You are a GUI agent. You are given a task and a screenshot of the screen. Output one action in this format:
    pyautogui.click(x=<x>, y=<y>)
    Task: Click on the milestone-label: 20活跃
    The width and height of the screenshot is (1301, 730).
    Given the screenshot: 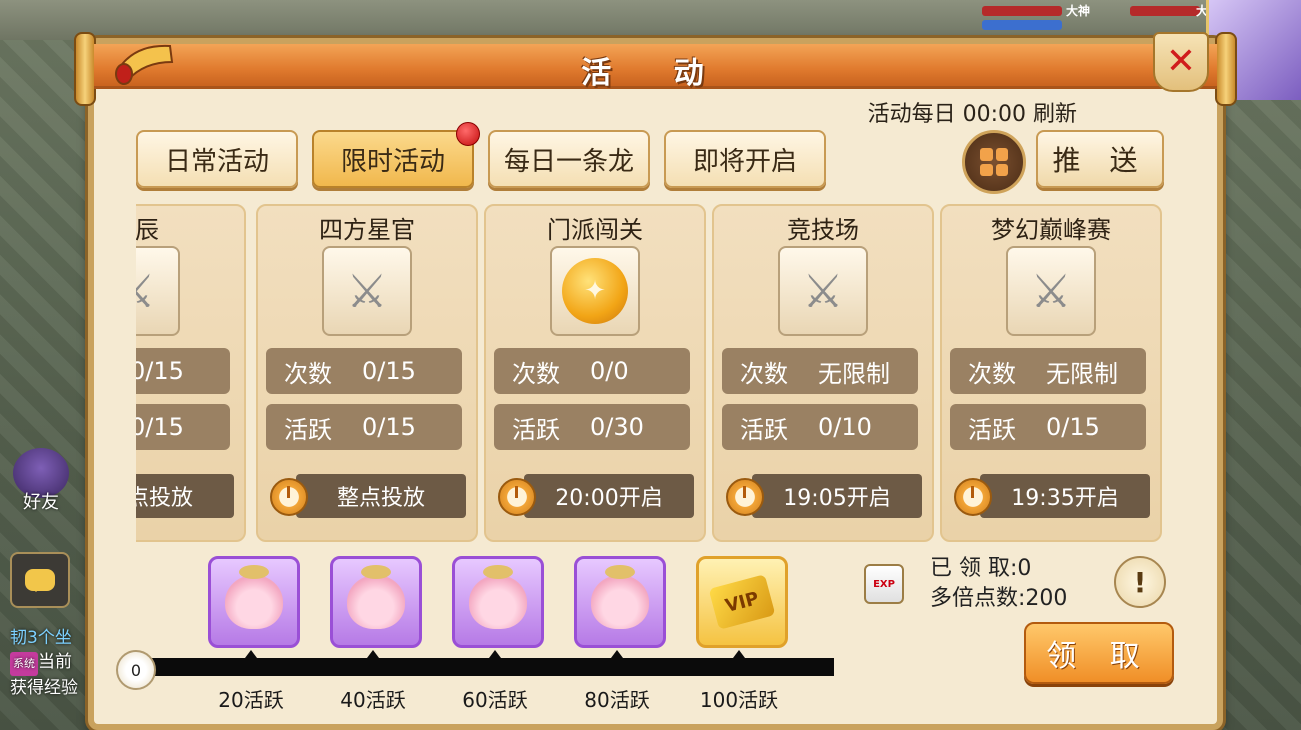 What is the action you would take?
    pyautogui.click(x=251, y=700)
    